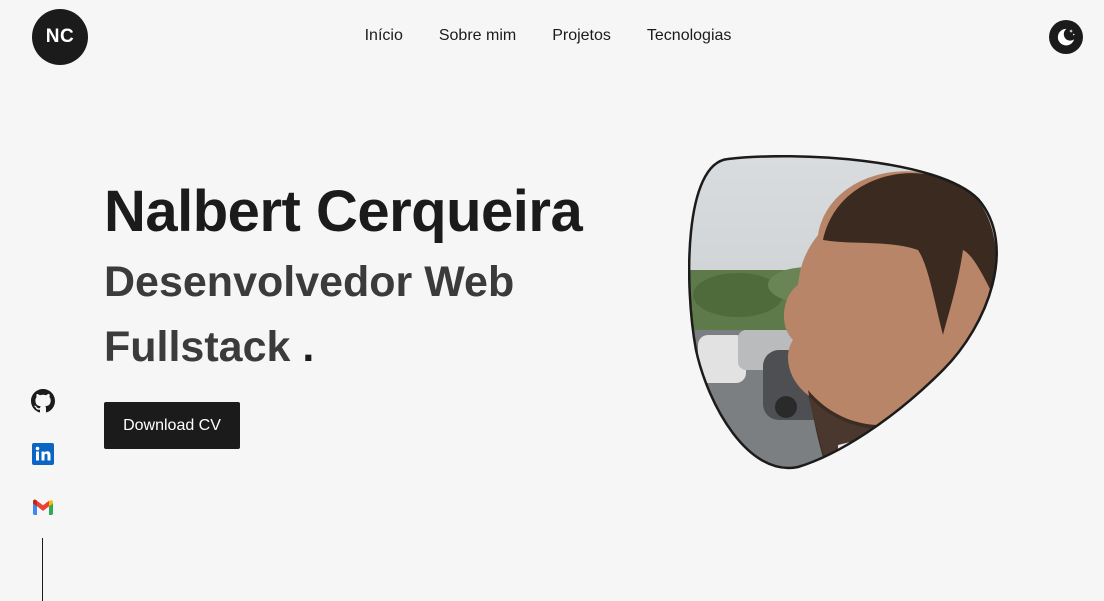  What do you see at coordinates (309, 282) in the screenshot?
I see `hero-role-line1: Desenvolvedor Web` at bounding box center [309, 282].